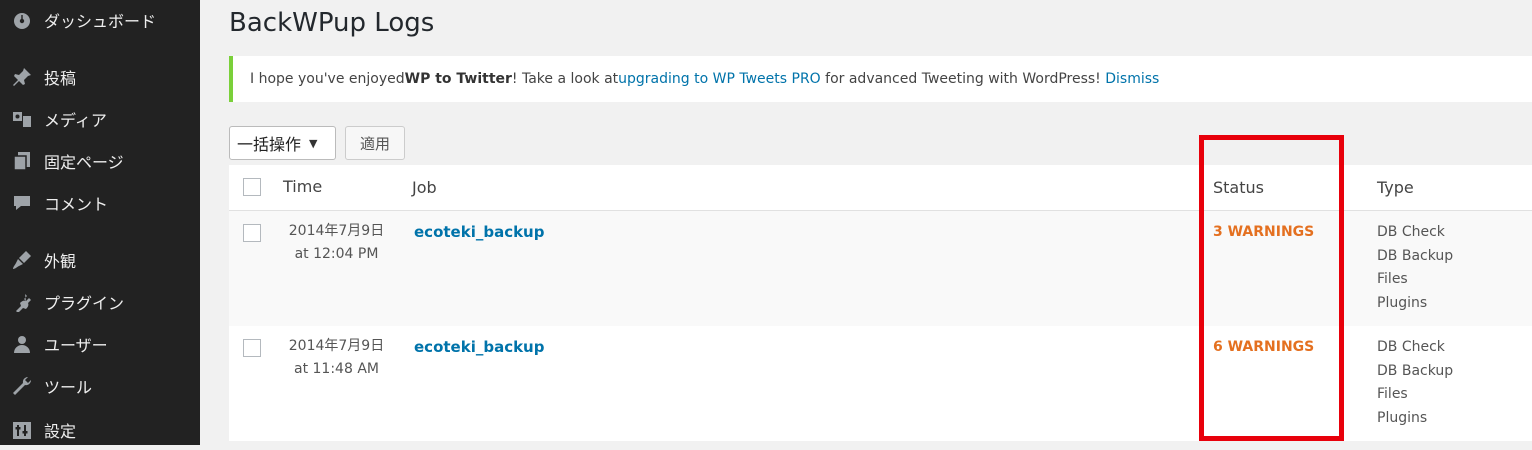 The image size is (1532, 450). What do you see at coordinates (565, 79) in the screenshot?
I see `notice-text-middle: ! Take a look at` at bounding box center [565, 79].